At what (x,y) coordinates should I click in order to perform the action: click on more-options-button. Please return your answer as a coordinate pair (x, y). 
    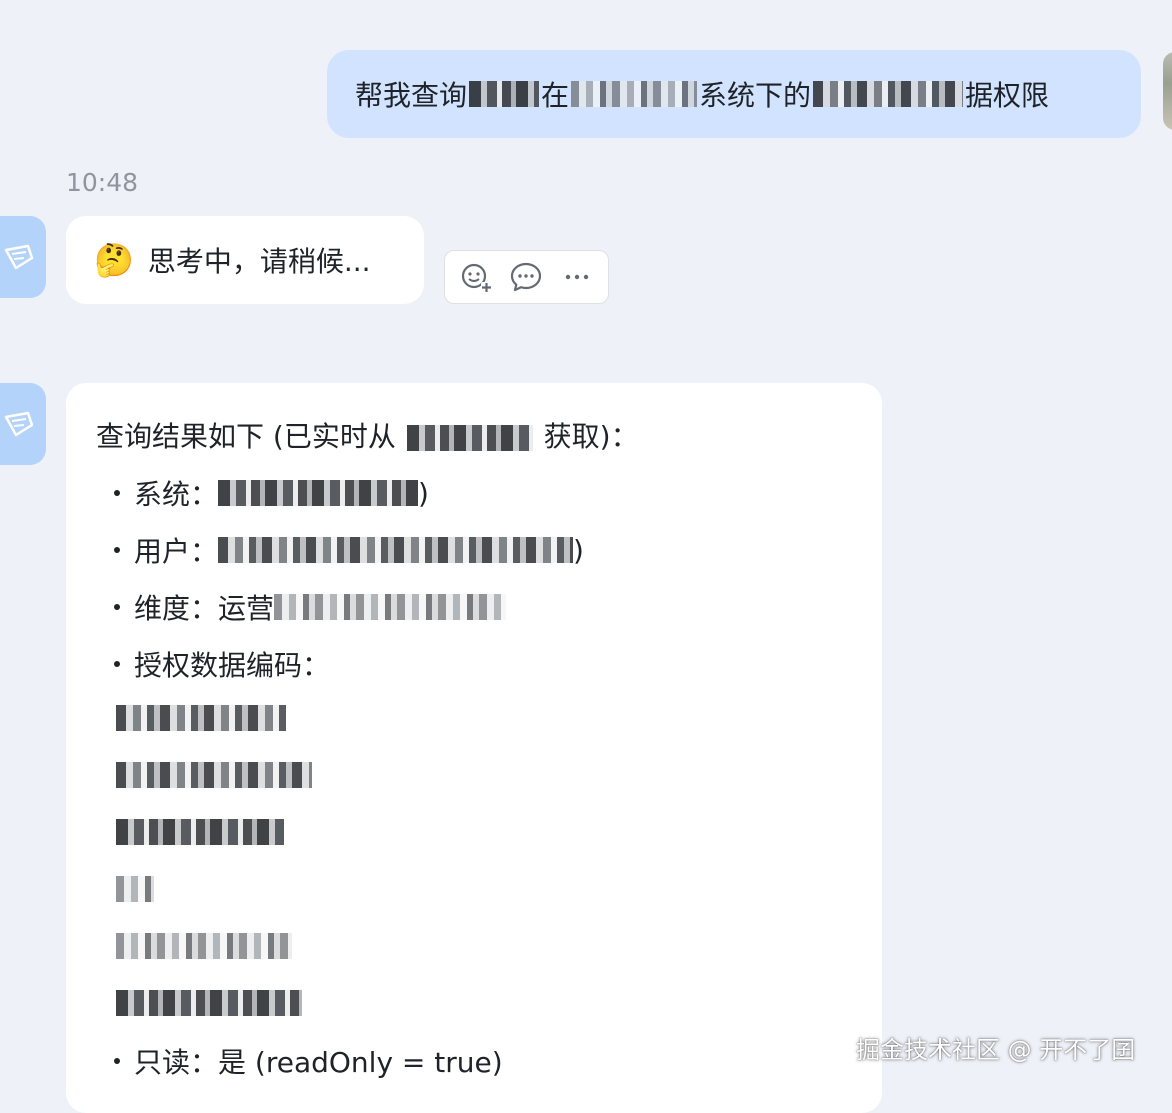
    Looking at the image, I should click on (577, 277).